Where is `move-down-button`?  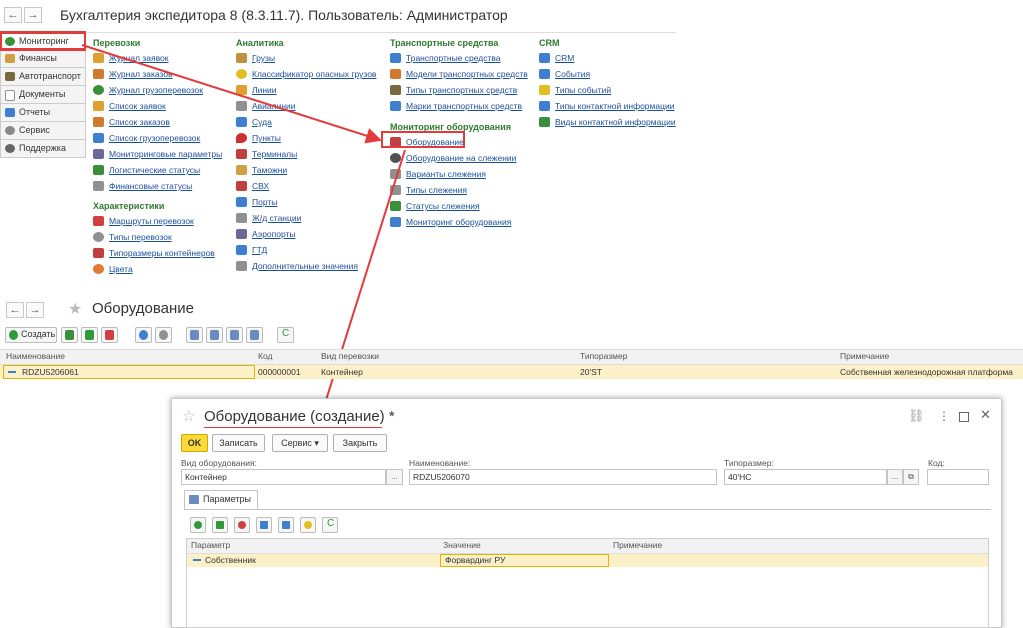 move-down-button is located at coordinates (286, 525).